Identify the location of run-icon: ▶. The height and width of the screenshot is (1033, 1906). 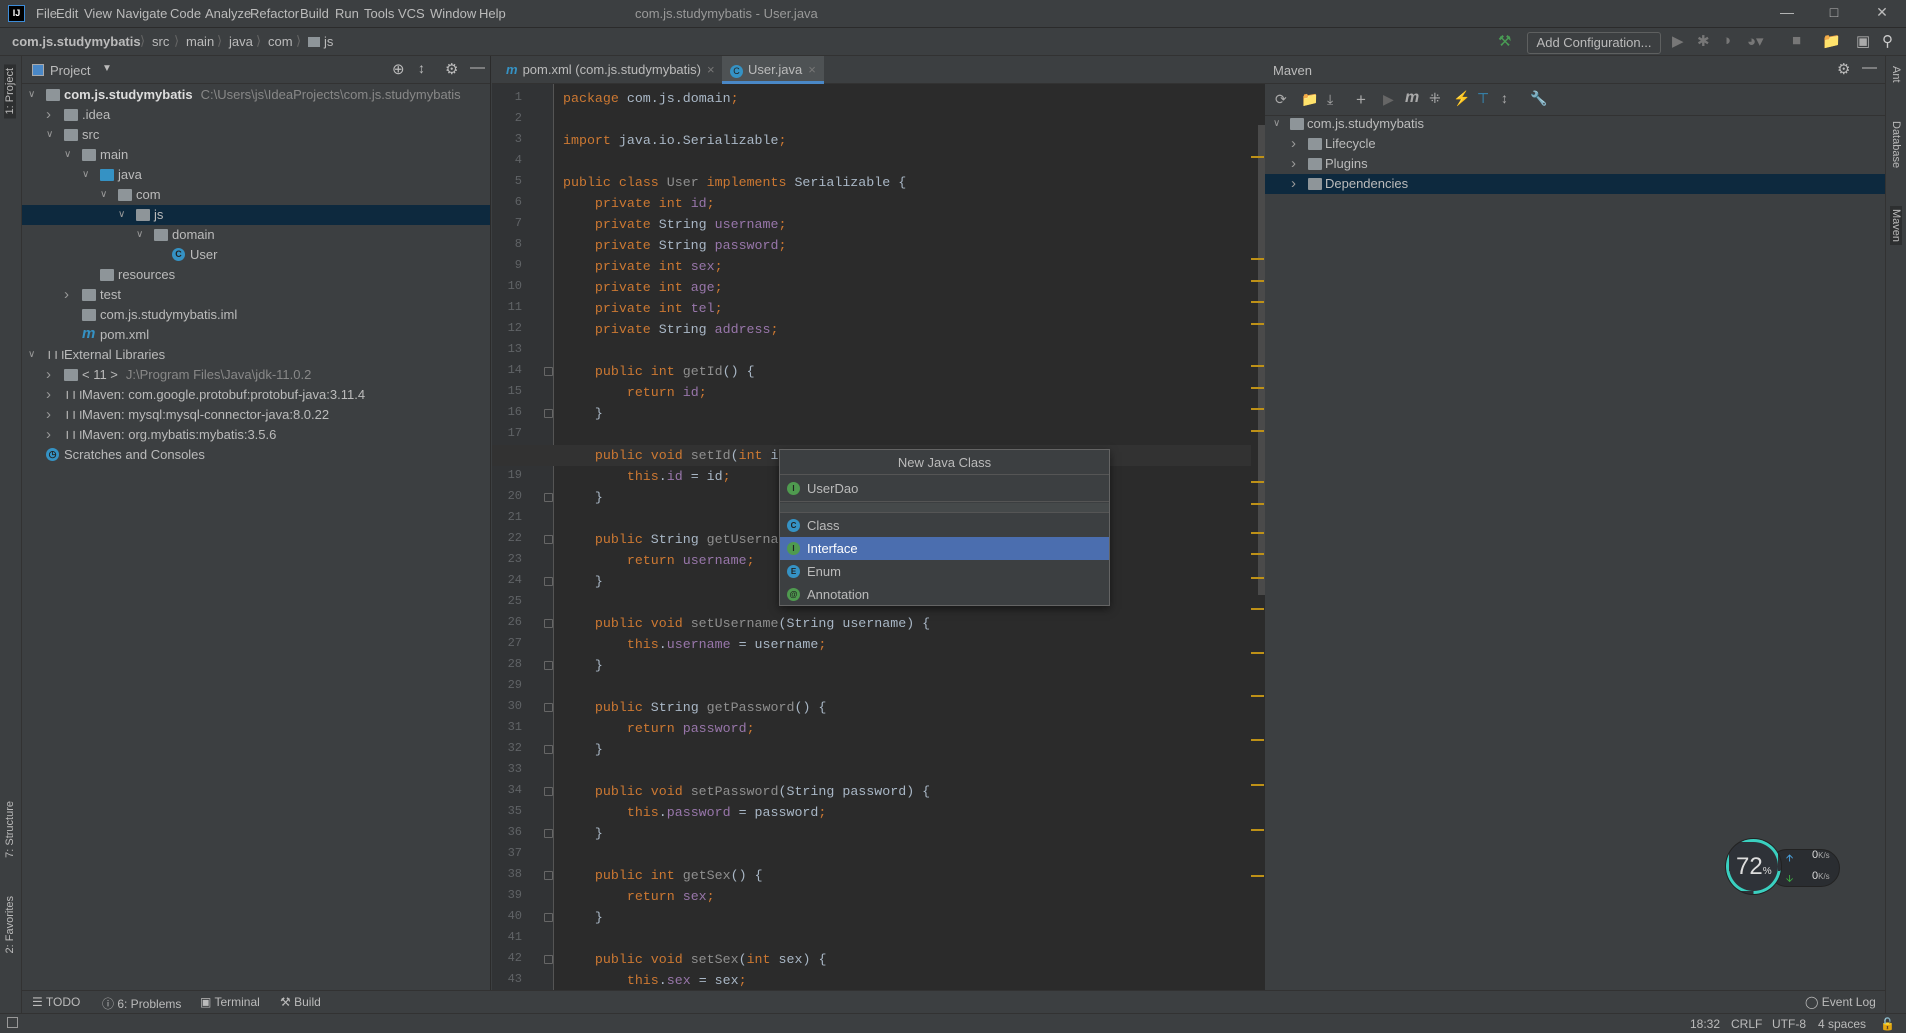
(1678, 41).